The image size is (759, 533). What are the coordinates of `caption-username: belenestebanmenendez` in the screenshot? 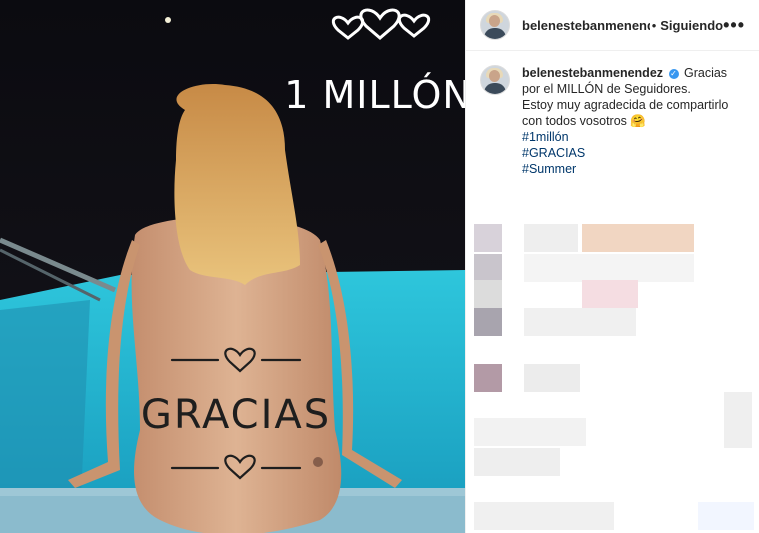 It's located at (592, 73).